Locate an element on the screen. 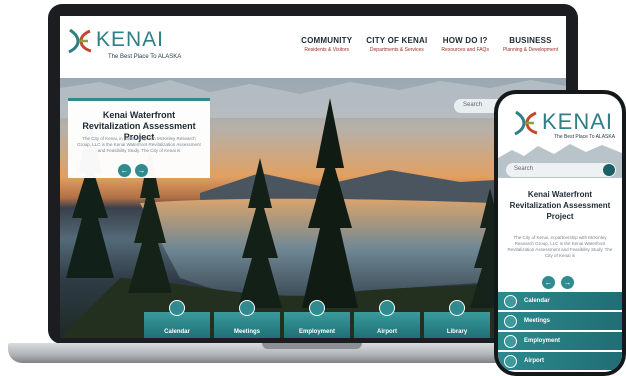 This screenshot has width=626, height=376. quick-link-label: Airport is located at coordinates (387, 332).